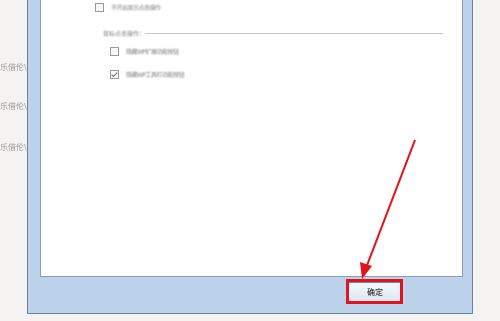 The width and height of the screenshot is (500, 321). I want to click on top-option-label: 不开启显示点击操作, so click(136, 8).